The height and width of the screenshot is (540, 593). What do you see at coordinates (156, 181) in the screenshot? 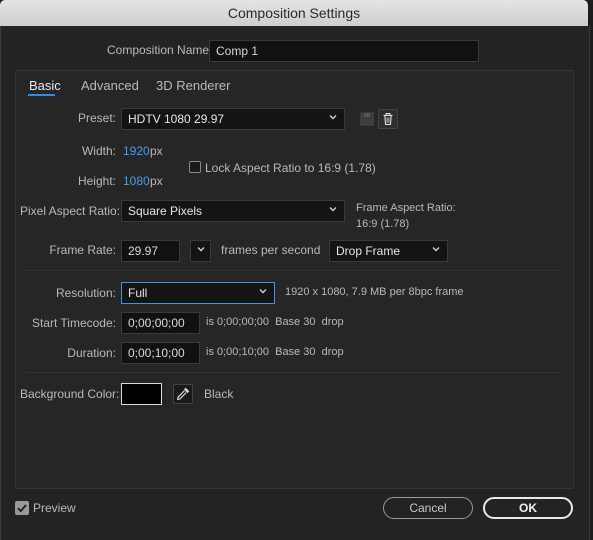
I see `height-unit: px` at bounding box center [156, 181].